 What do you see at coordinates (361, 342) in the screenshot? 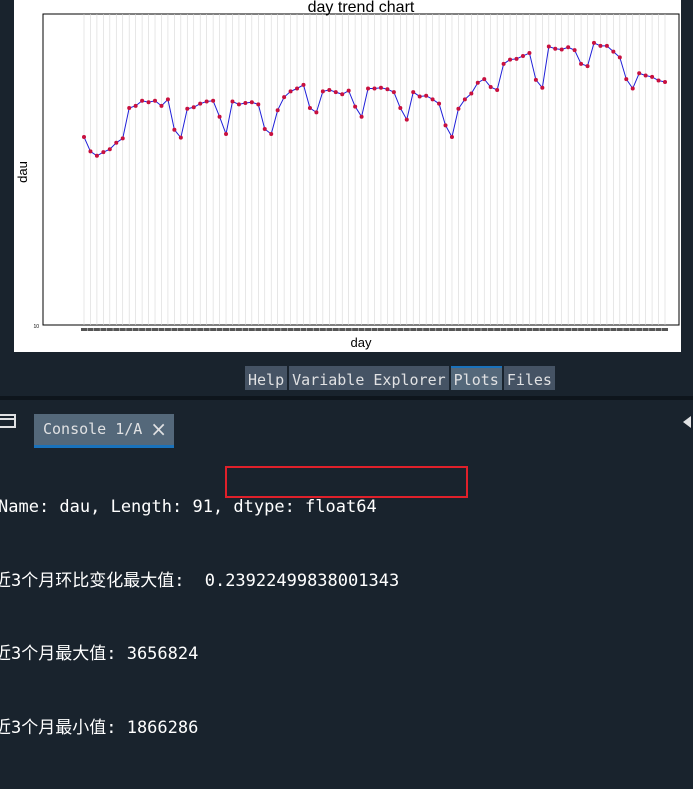
I see `x-axis-label: day` at bounding box center [361, 342].